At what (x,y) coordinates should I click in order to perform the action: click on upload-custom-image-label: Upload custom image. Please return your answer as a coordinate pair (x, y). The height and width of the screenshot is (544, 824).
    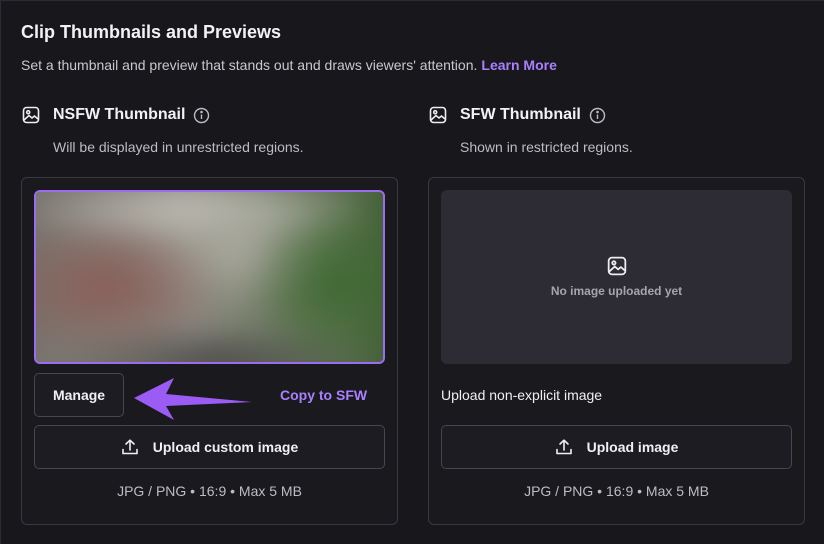
    Looking at the image, I should click on (225, 447).